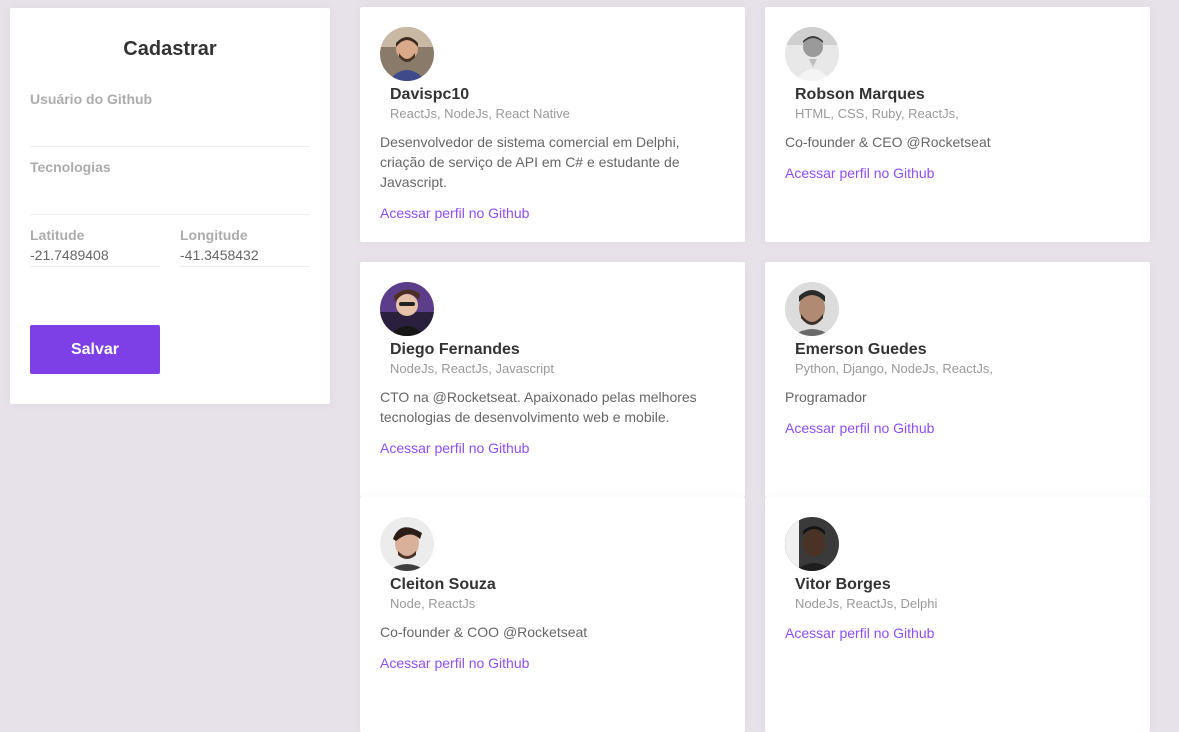 The width and height of the screenshot is (1179, 732). Describe the element at coordinates (877, 113) in the screenshot. I see `dev-techs: HTML, CSS, Ruby, ReactJs,` at that location.